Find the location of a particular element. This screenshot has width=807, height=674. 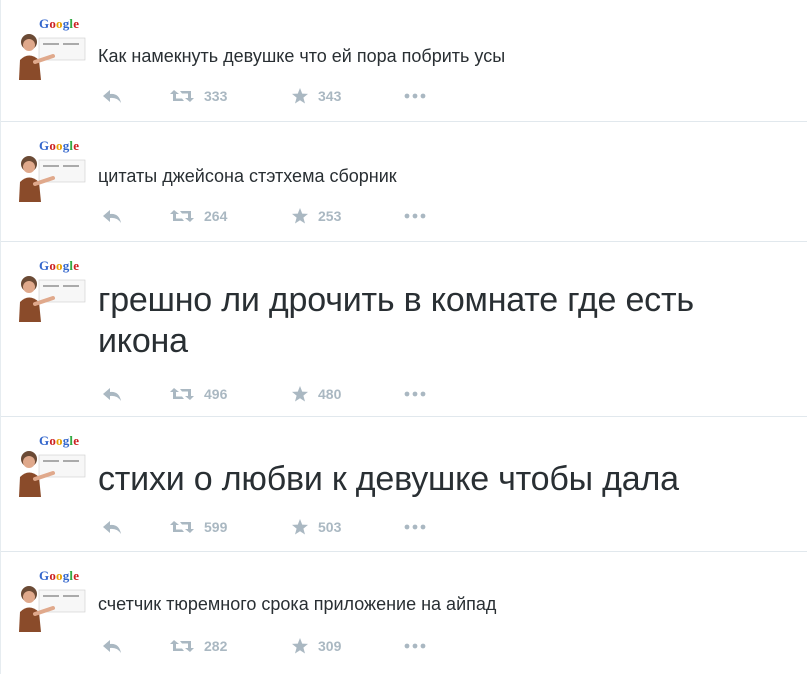

retweet-button: 333 is located at coordinates (198, 96).